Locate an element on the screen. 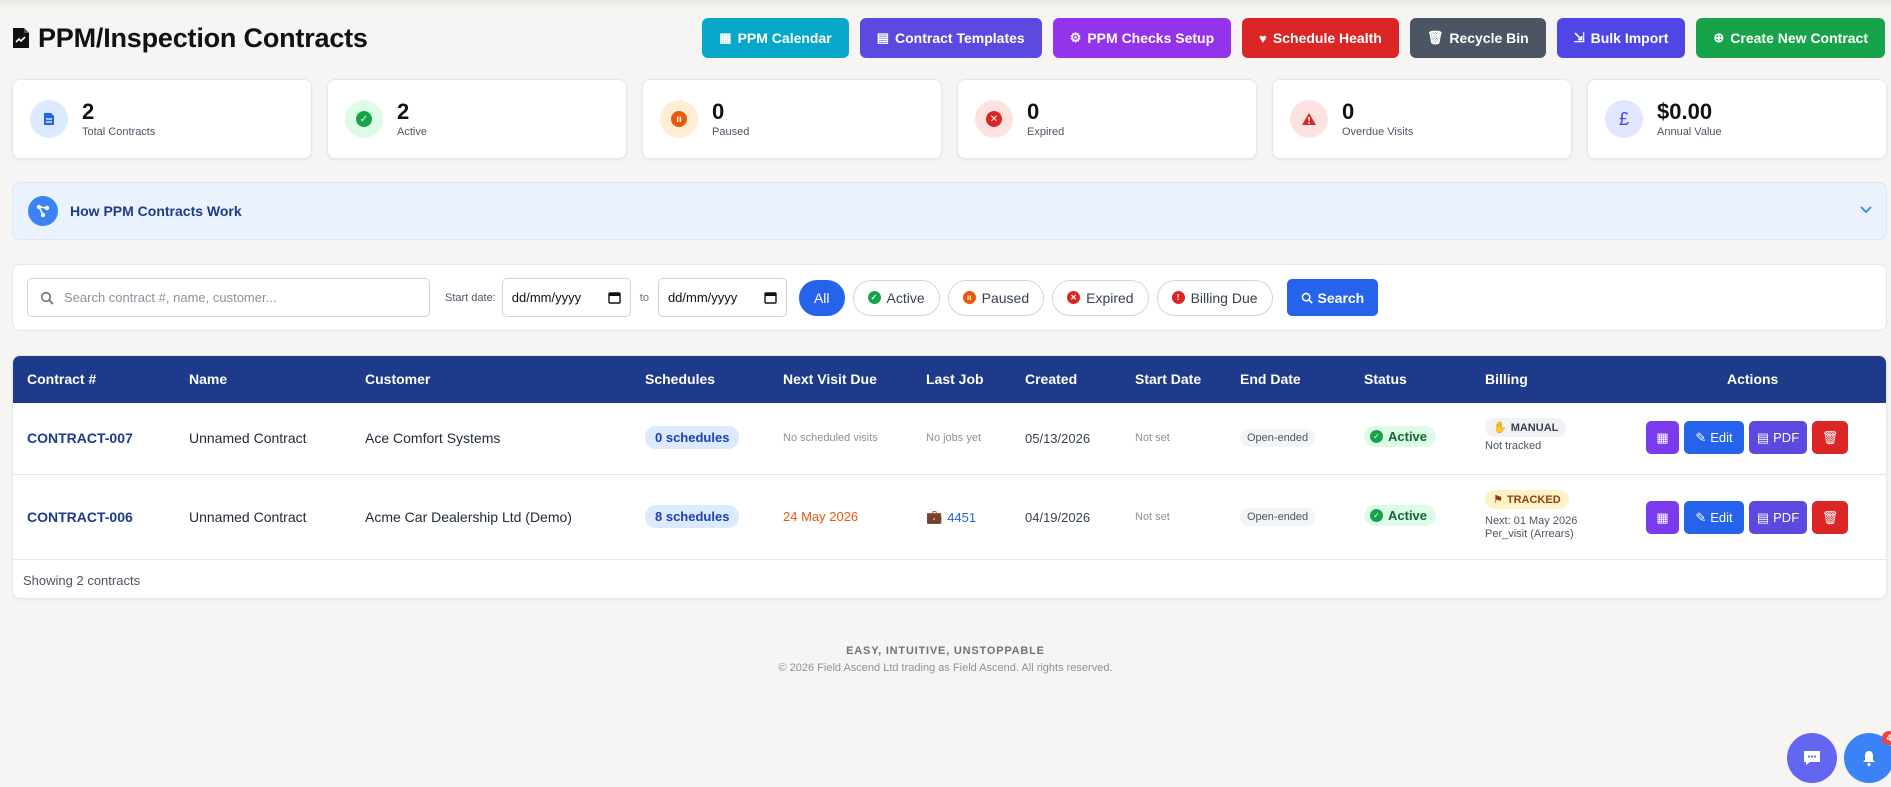  col-last-job: Last Job is located at coordinates (955, 379).